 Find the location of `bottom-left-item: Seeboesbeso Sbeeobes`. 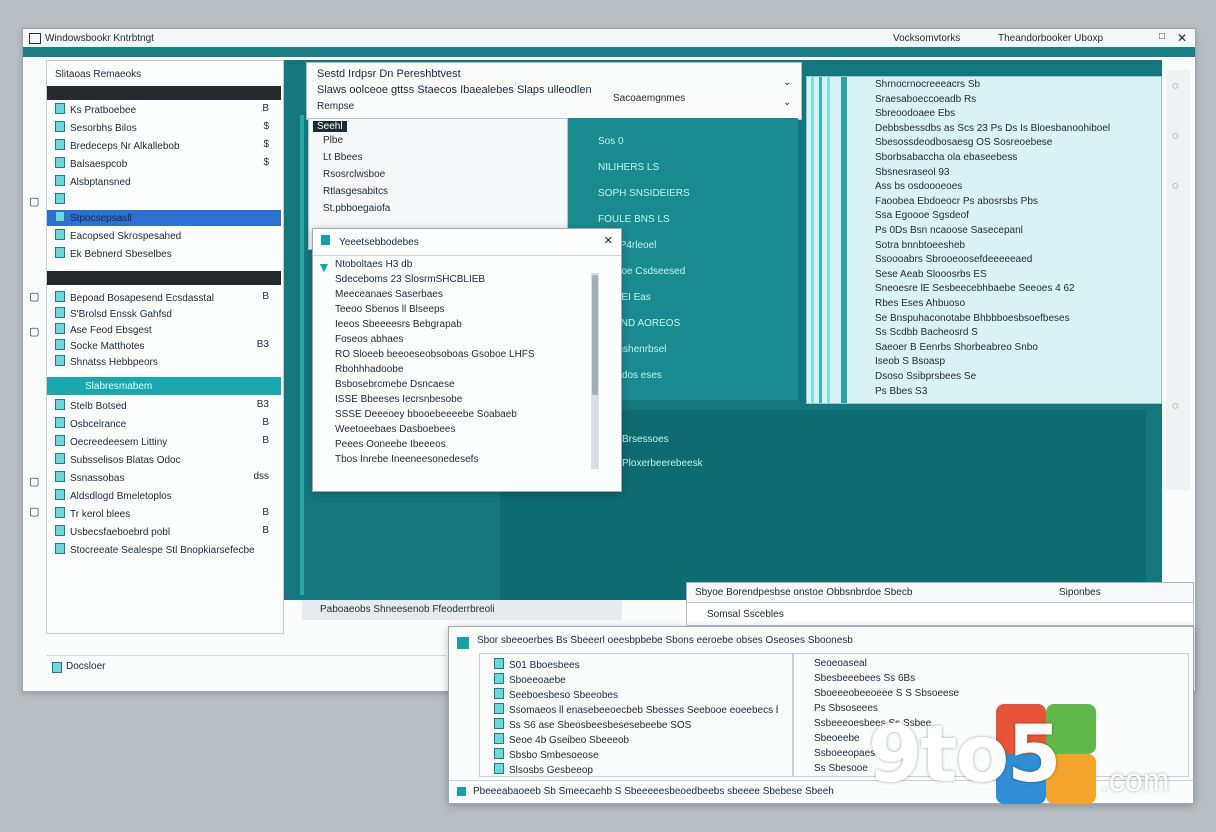

bottom-left-item: Seeboesbeso Sbeeobes is located at coordinates (636, 695).